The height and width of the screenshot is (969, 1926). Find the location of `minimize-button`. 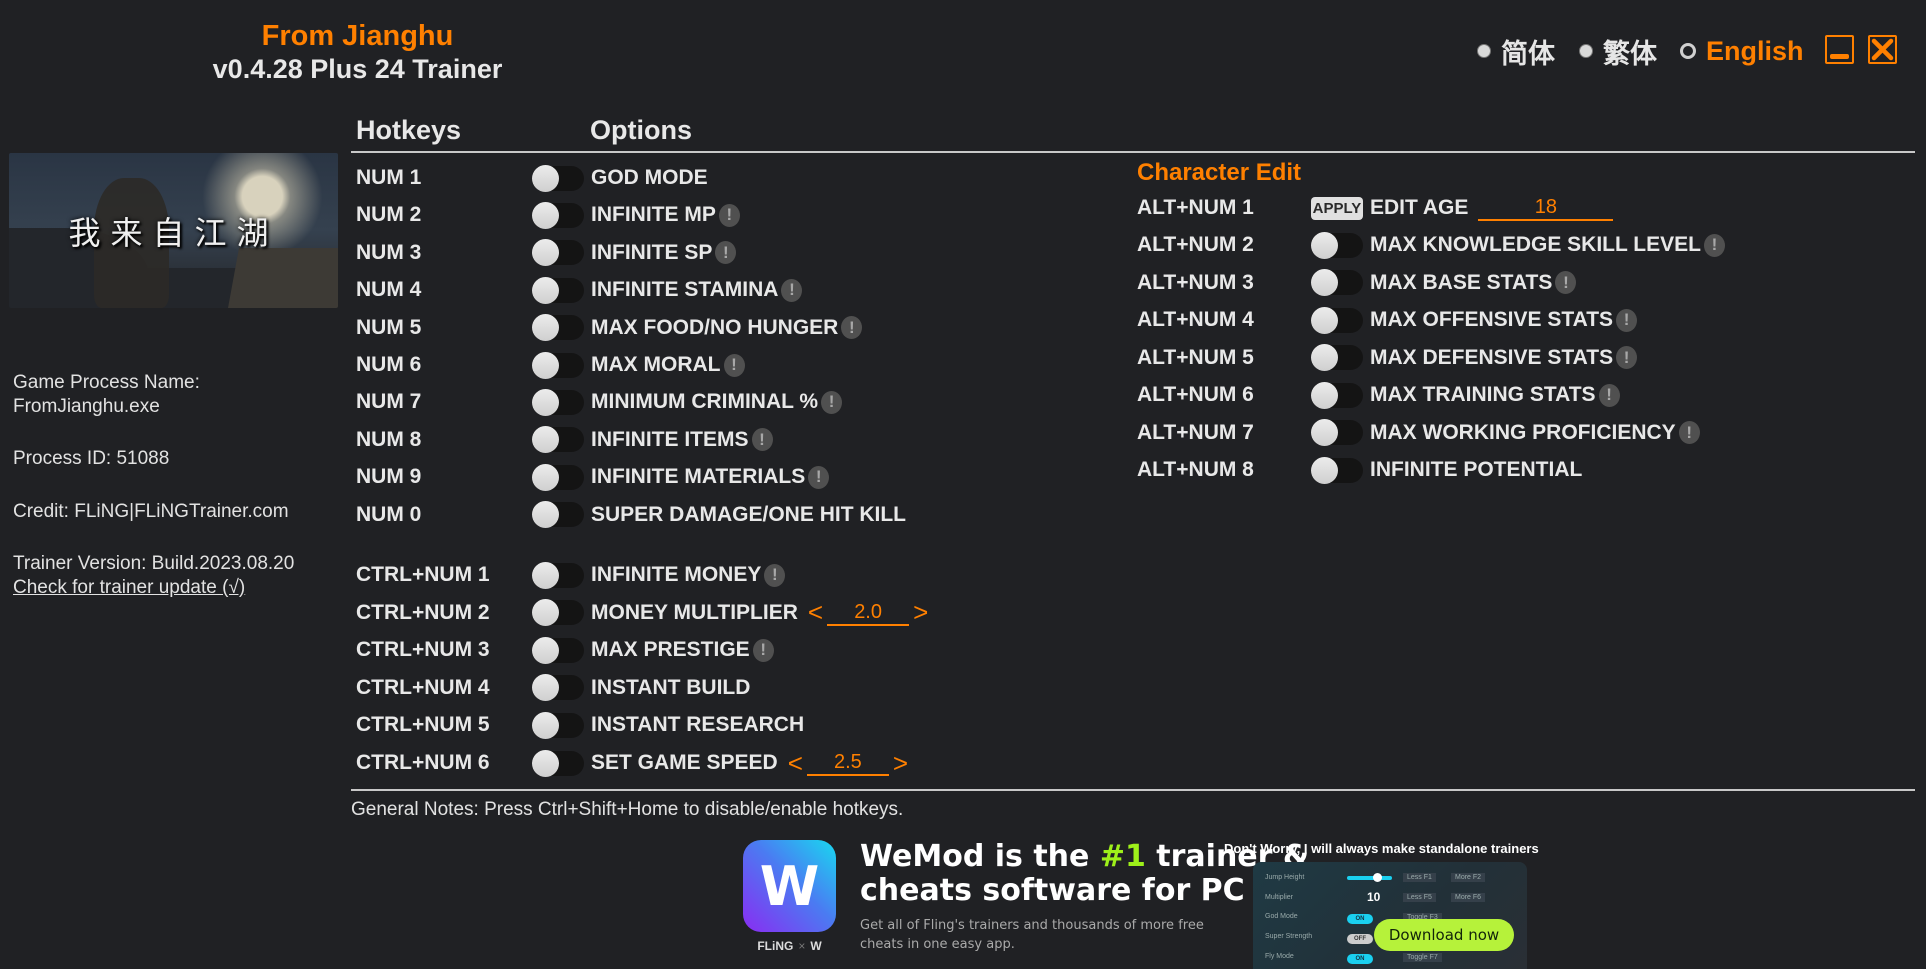

minimize-button is located at coordinates (1839, 49).